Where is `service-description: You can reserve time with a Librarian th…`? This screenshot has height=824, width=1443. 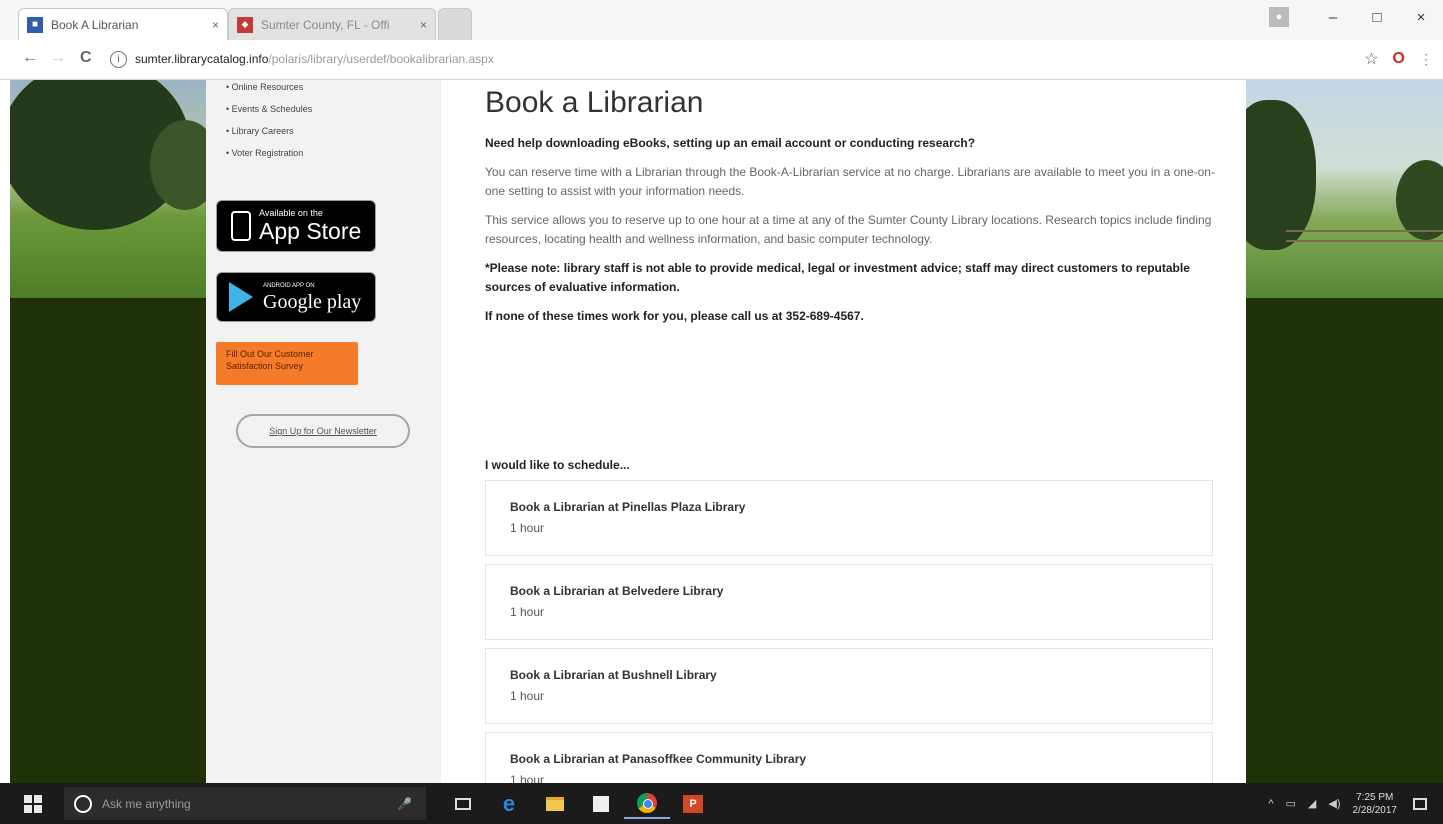
service-description: You can reserve time with a Librarian th… is located at coordinates (850, 181).